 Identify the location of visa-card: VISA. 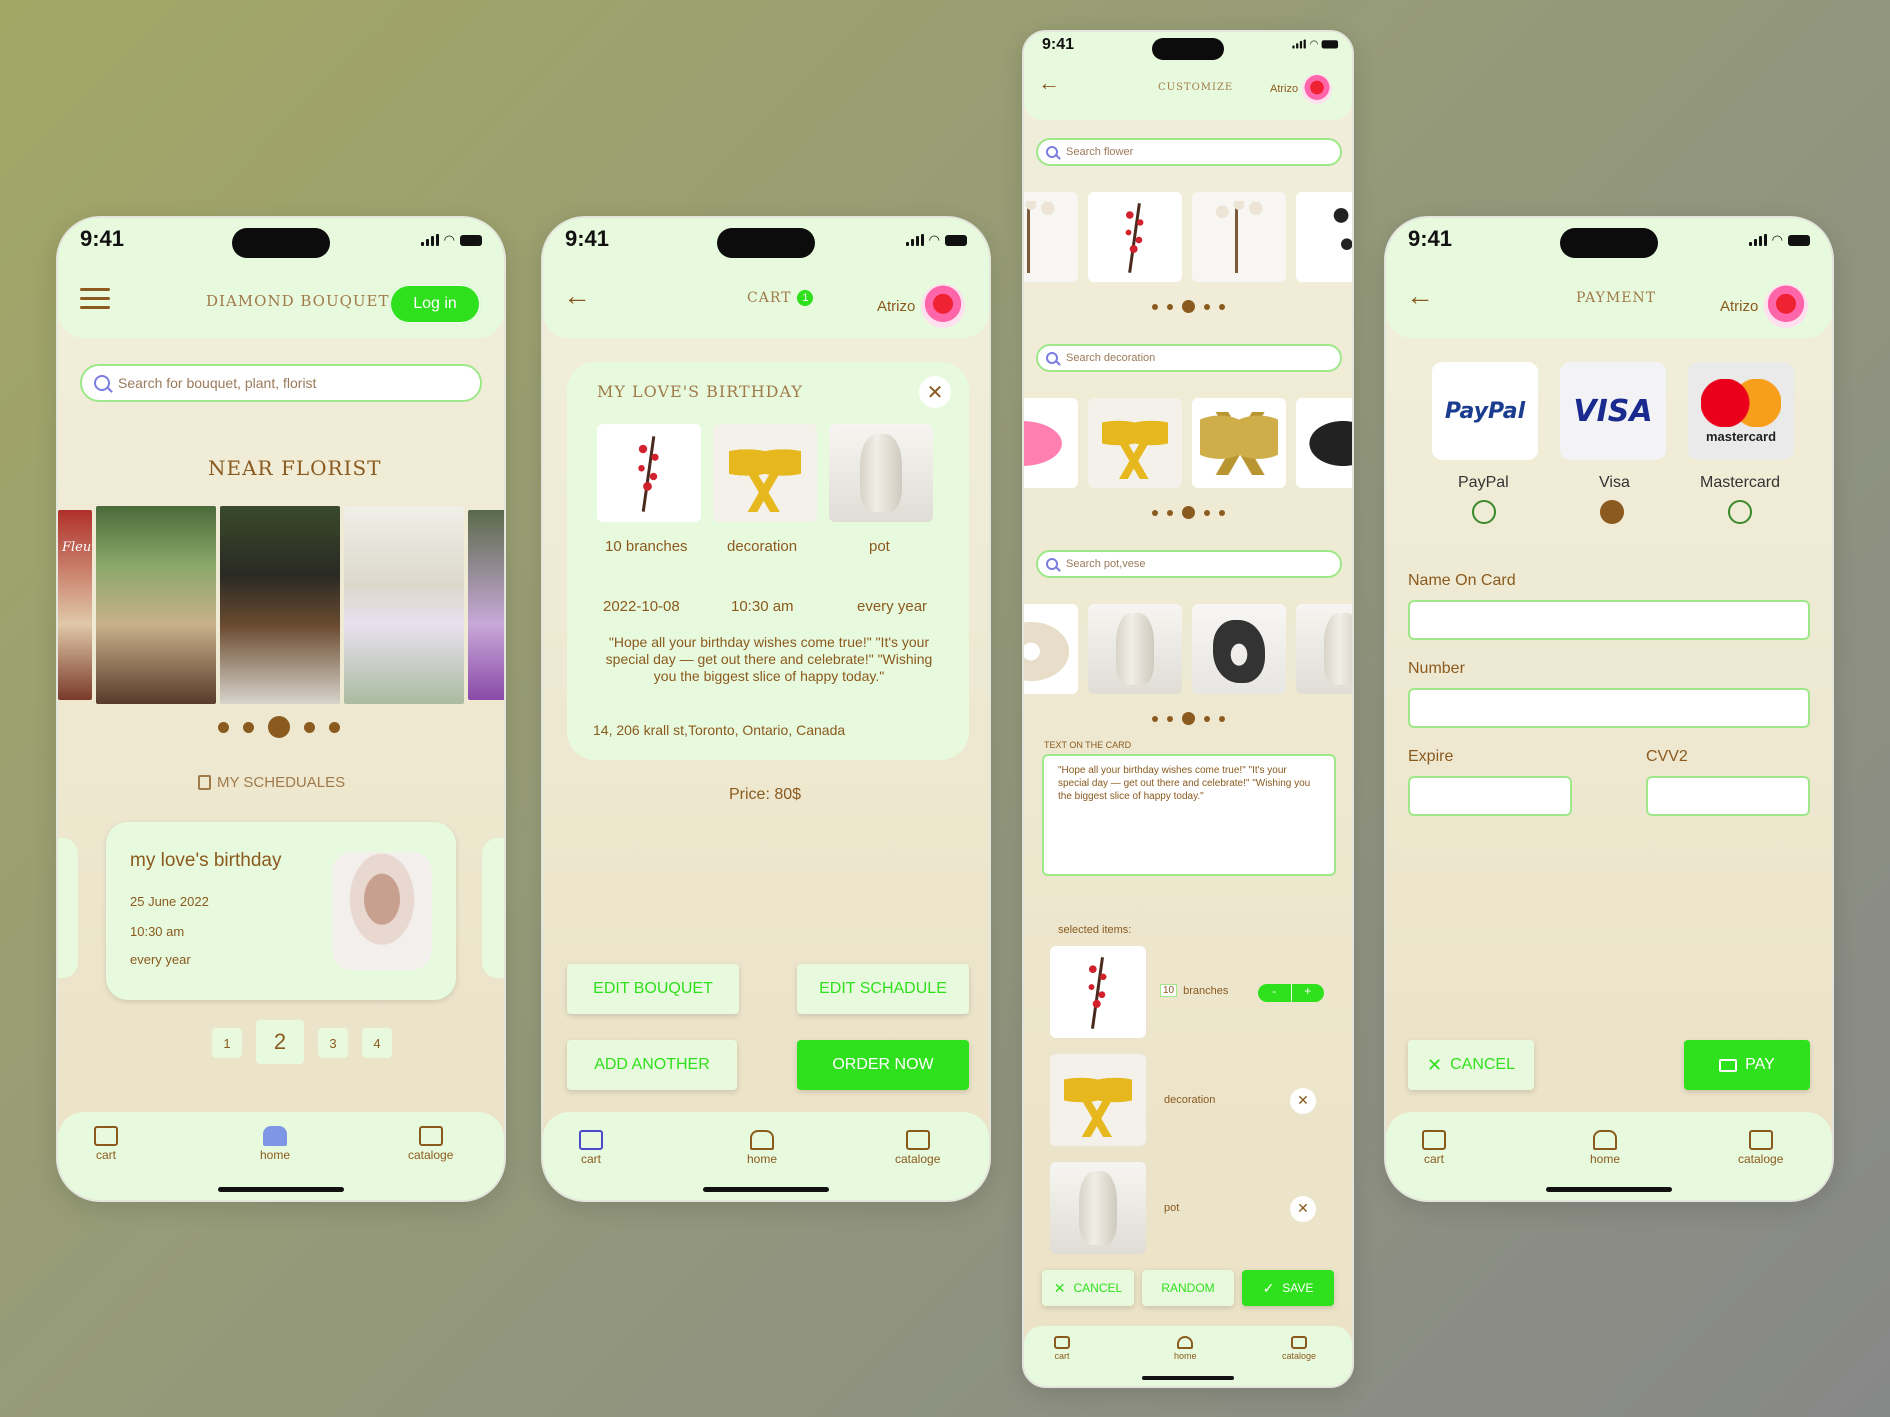
(1613, 411).